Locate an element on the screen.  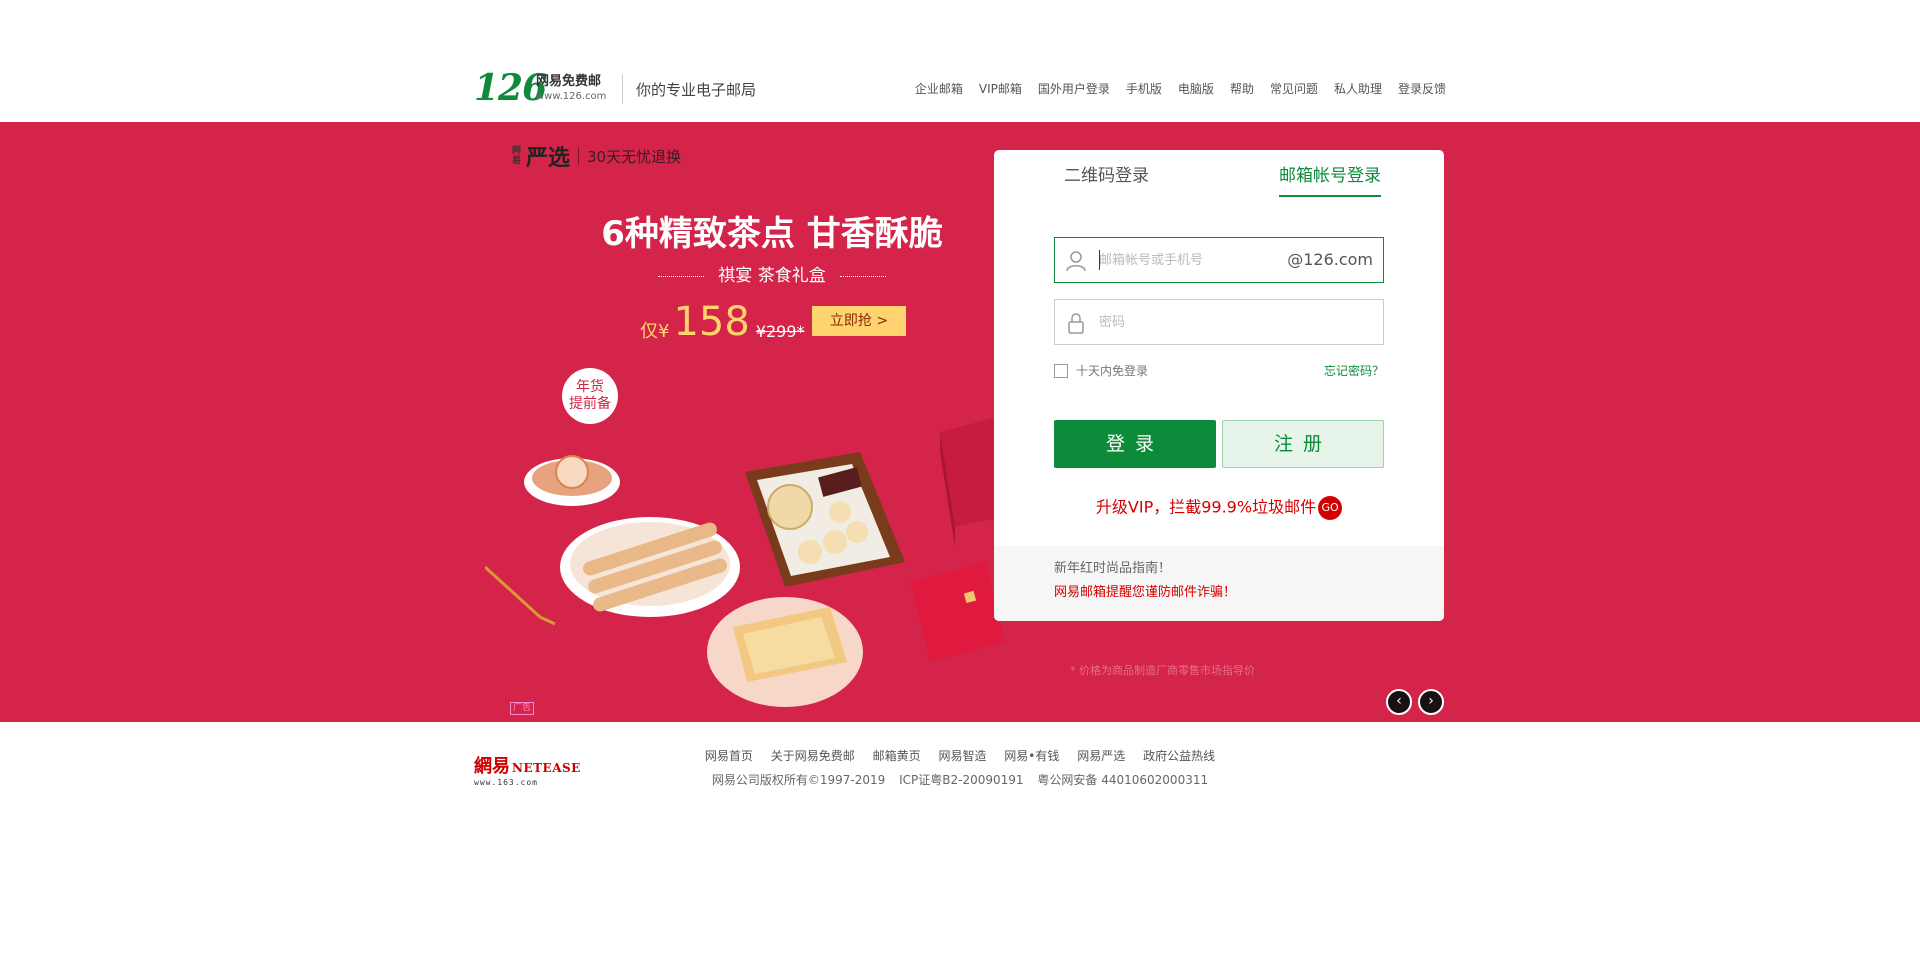
banner-headline: 6种精致茶点 甘香酥脆 is located at coordinates (772, 234).